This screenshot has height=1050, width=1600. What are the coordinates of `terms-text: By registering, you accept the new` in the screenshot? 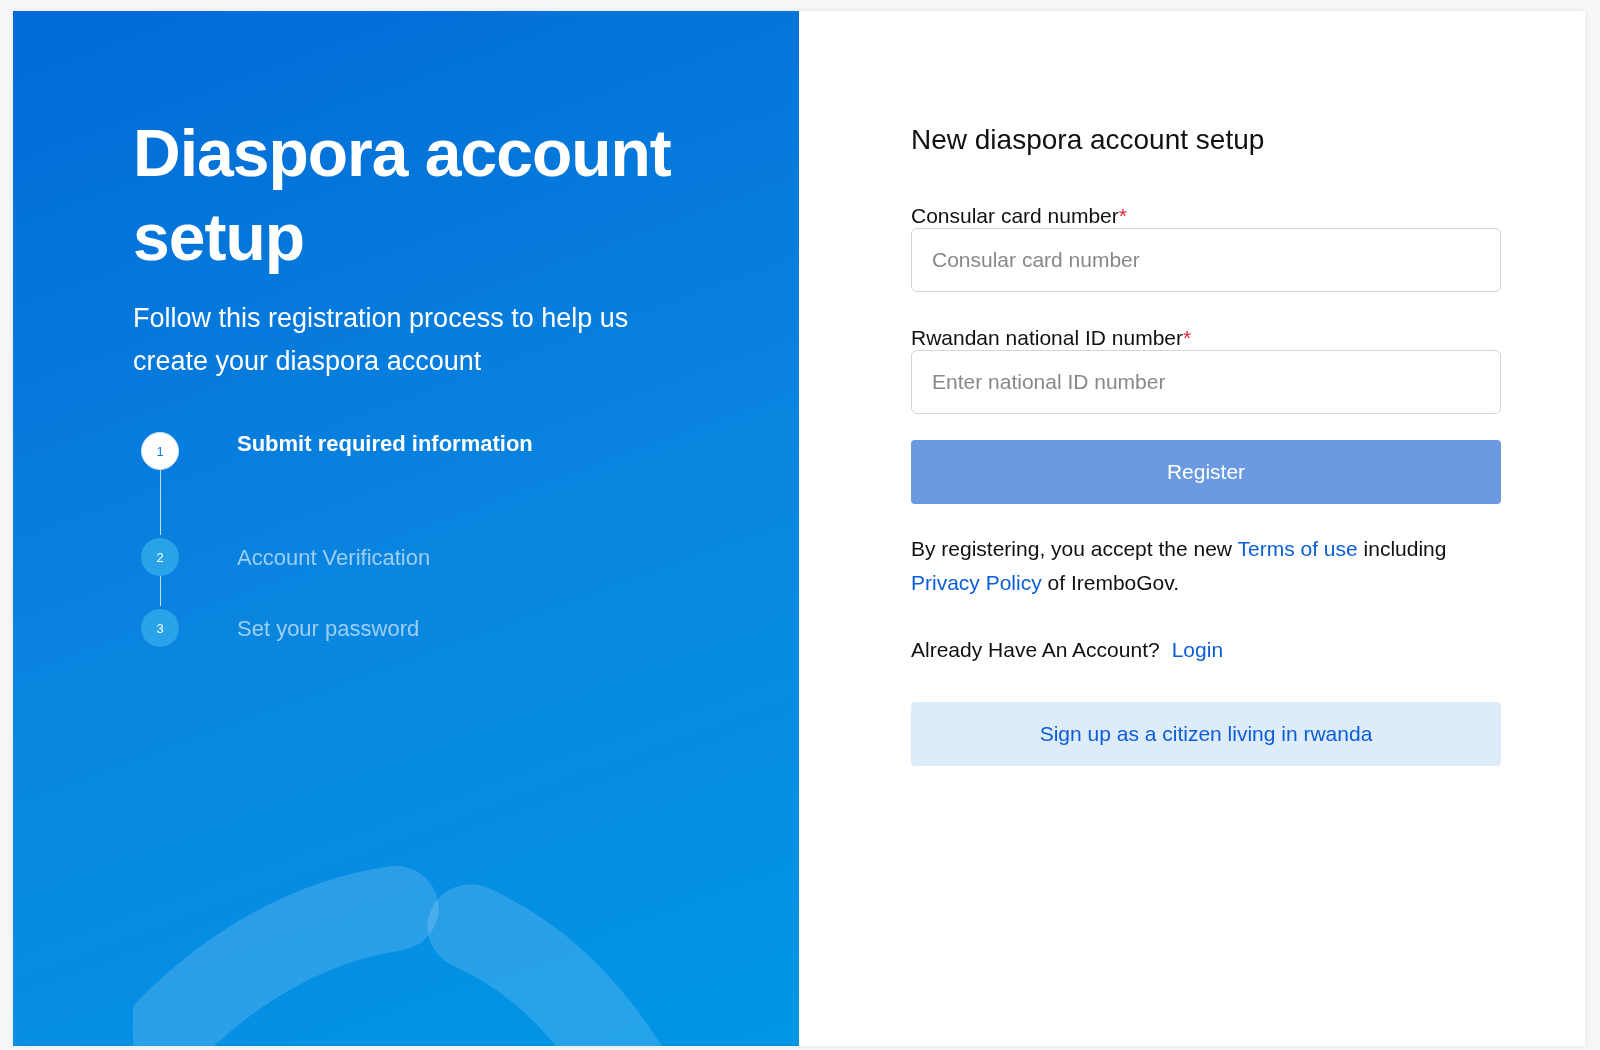 It's located at (1071, 548).